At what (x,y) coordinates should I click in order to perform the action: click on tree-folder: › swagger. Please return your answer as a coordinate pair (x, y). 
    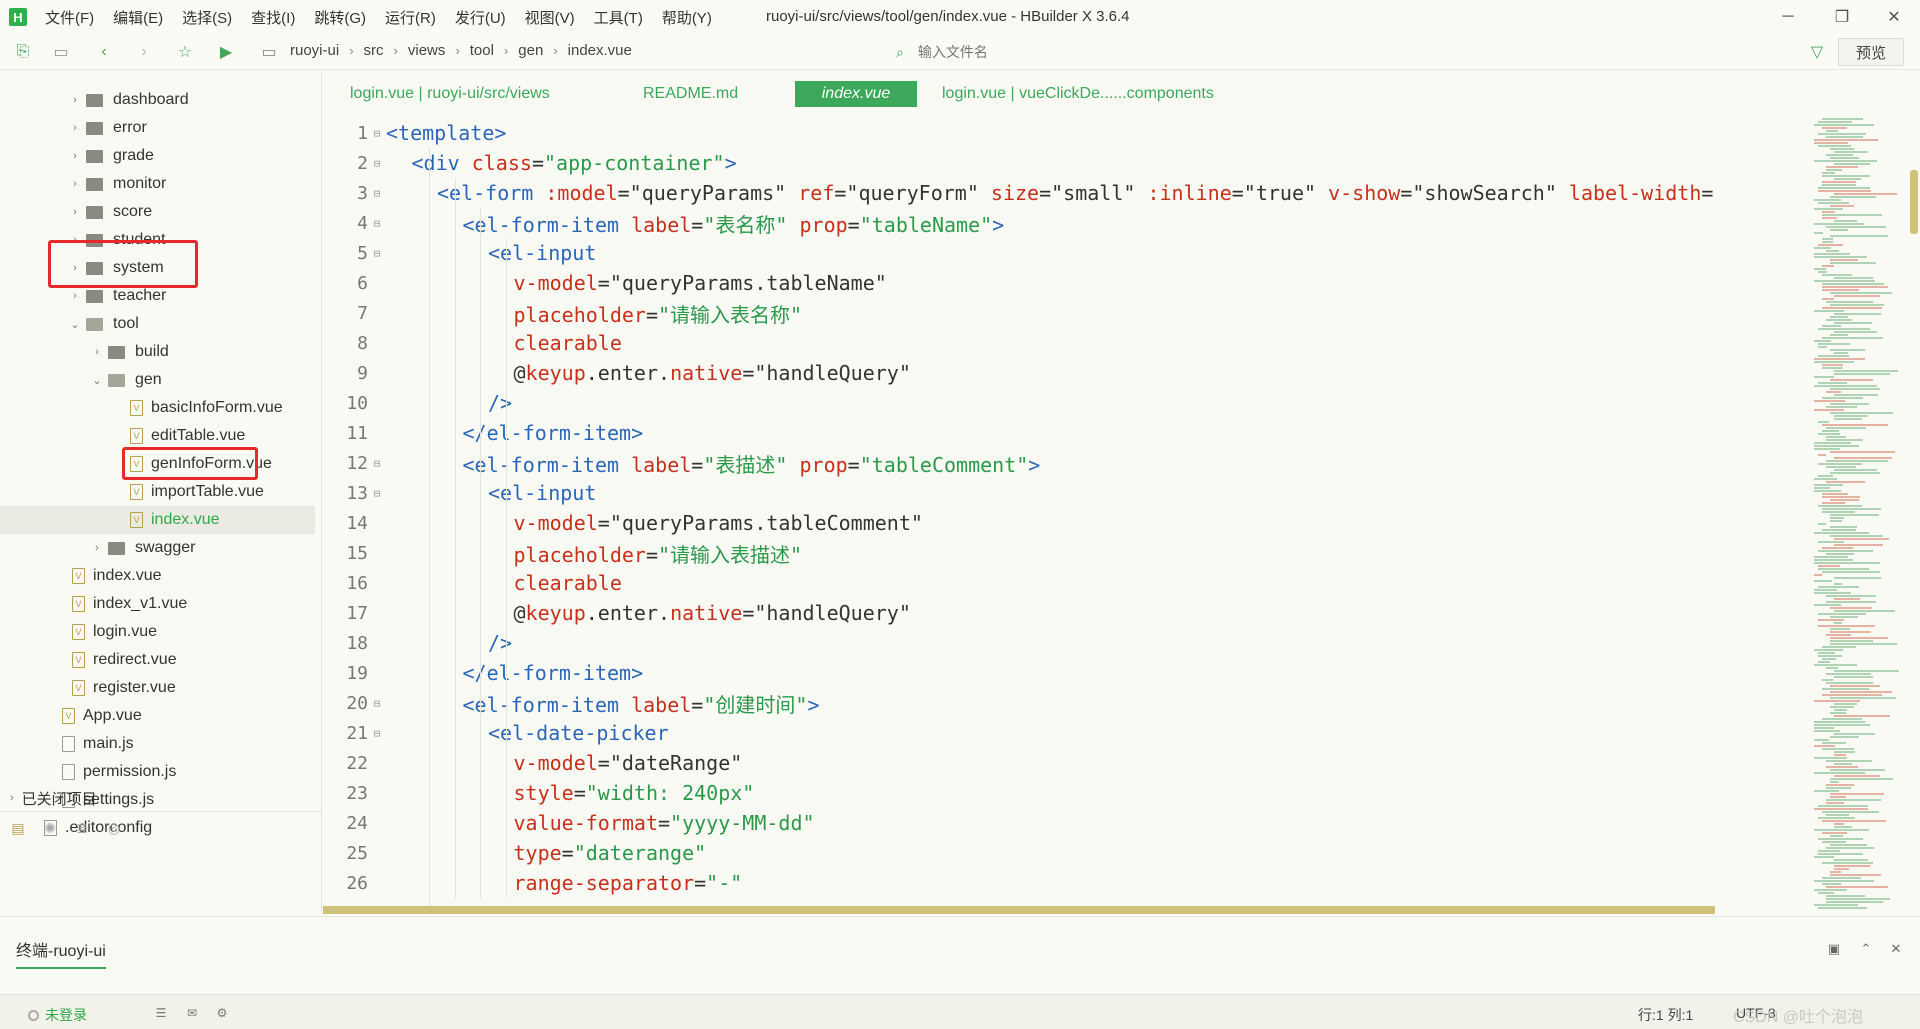
    Looking at the image, I should click on (157, 548).